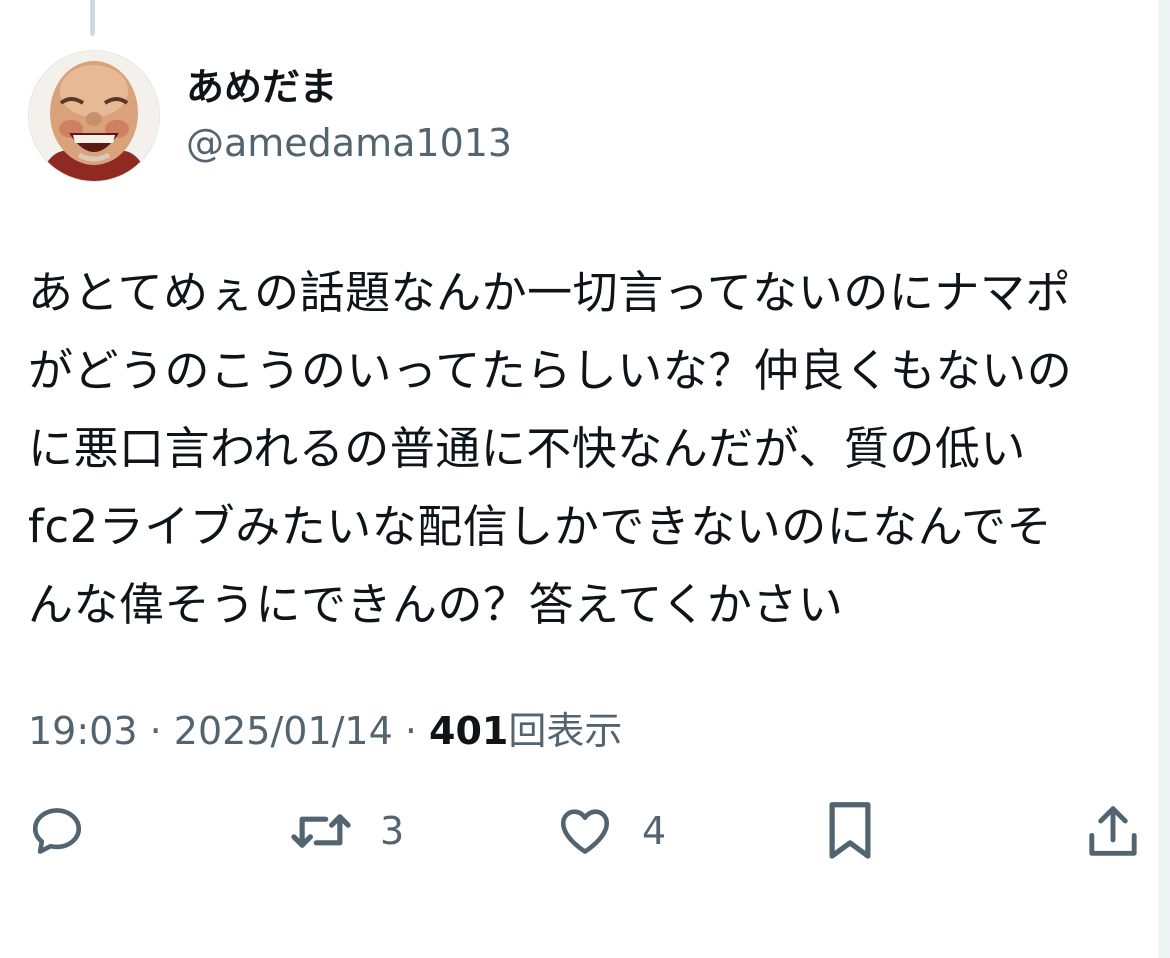 This screenshot has height=958, width=1170. I want to click on like-count: 4, so click(654, 831).